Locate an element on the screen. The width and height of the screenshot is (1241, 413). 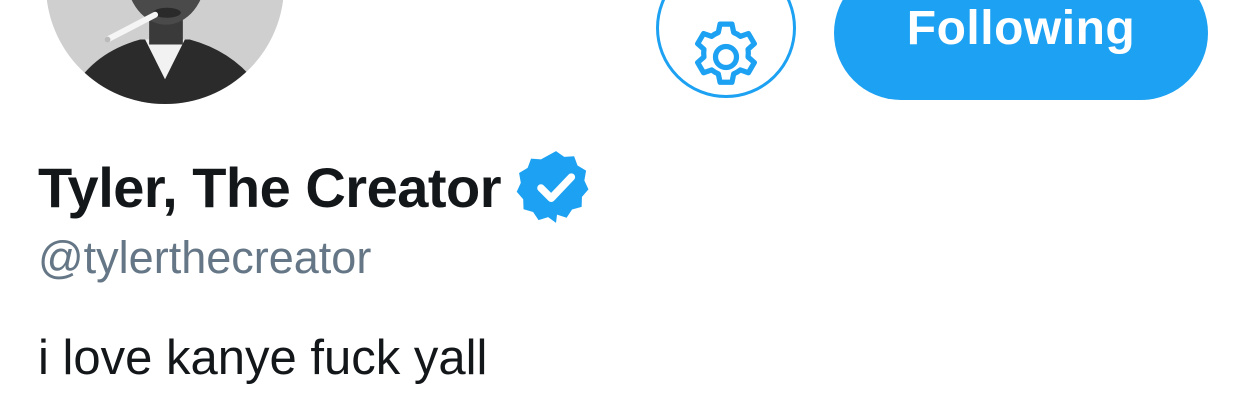
following-button: Following is located at coordinates (1021, 50).